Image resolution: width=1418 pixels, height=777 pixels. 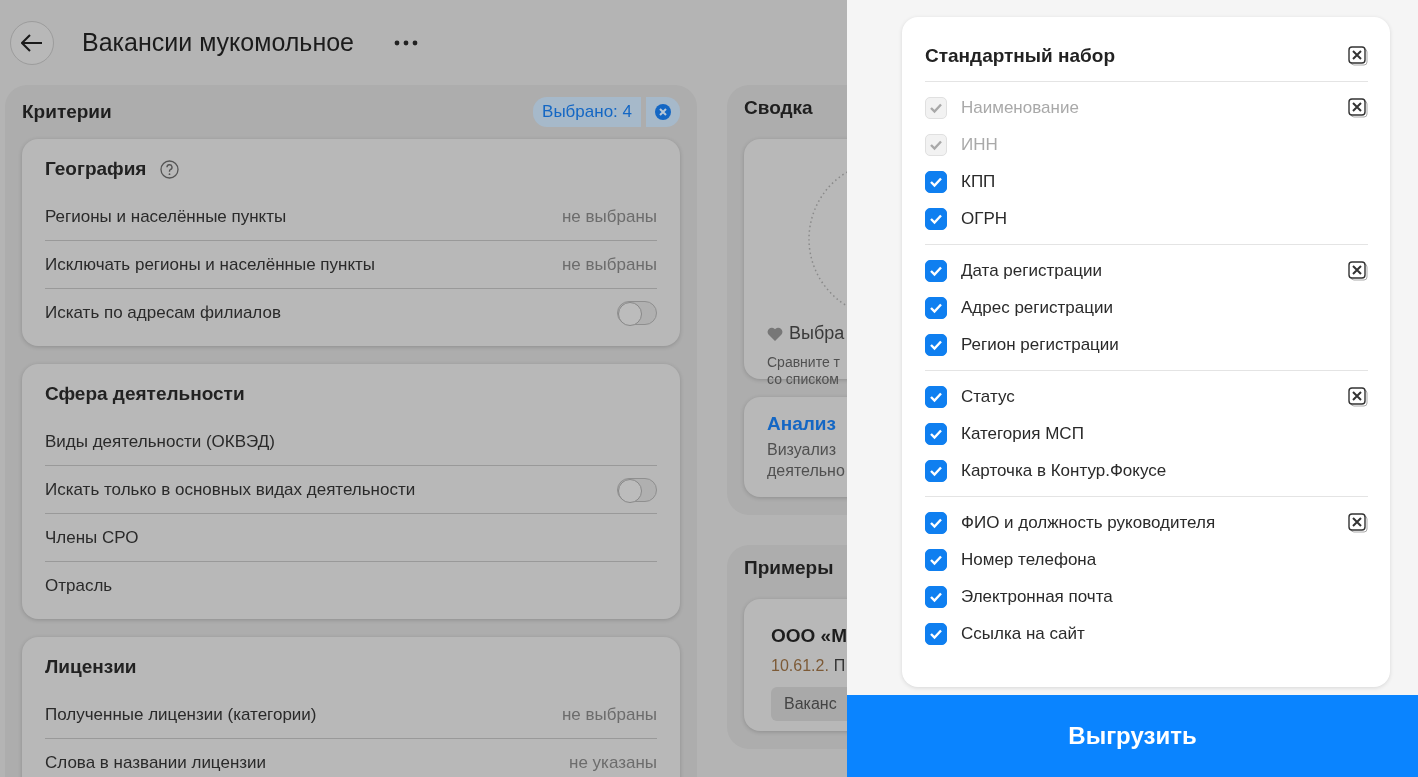 I want to click on criteria-option: Регионы и населённые пункты, so click(x=166, y=216).